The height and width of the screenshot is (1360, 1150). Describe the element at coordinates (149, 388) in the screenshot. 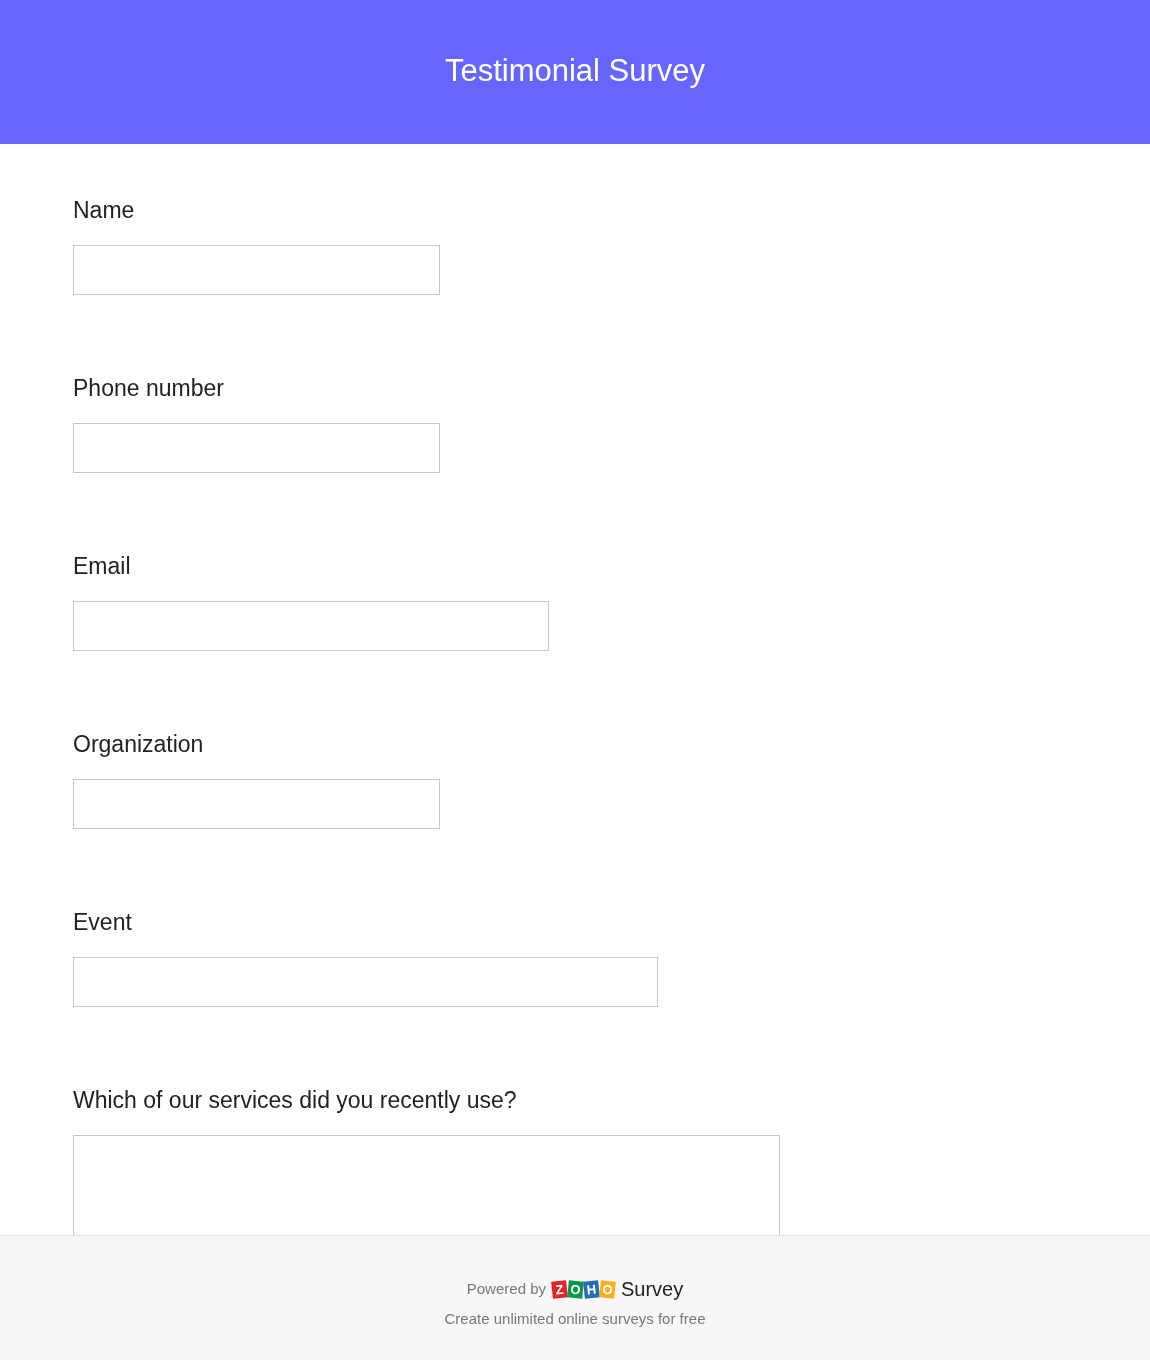

I see `question-label: Phone number` at that location.